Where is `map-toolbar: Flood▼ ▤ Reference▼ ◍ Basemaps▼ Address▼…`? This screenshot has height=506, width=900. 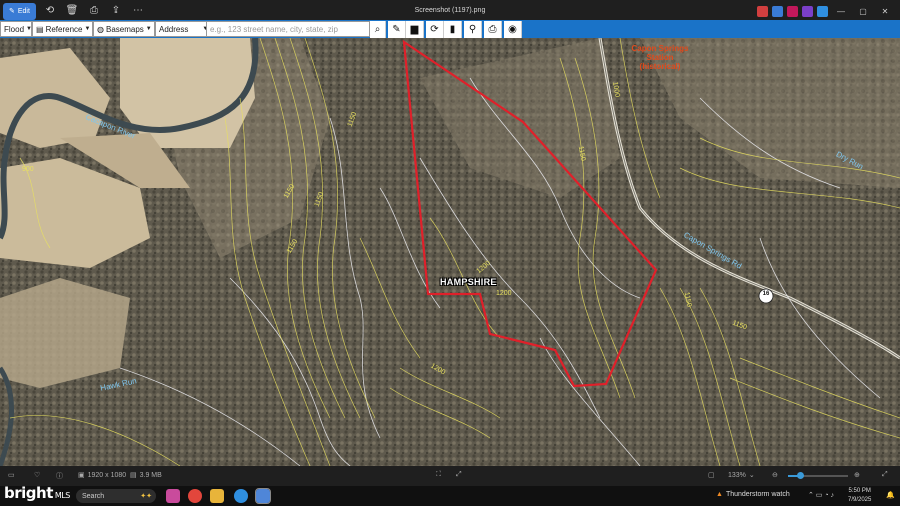 map-toolbar: Flood▼ ▤ Reference▼ ◍ Basemaps▼ Address▼… is located at coordinates (450, 29).